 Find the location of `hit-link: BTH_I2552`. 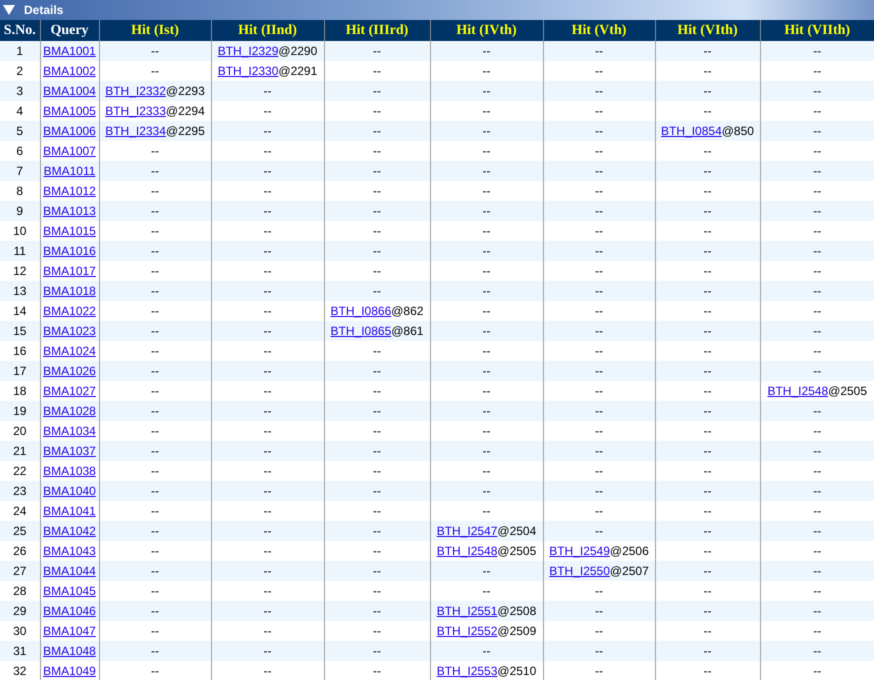

hit-link: BTH_I2552 is located at coordinates (467, 631).